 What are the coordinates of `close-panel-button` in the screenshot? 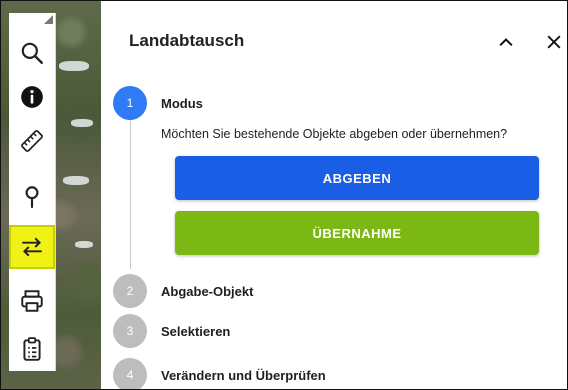 It's located at (554, 42).